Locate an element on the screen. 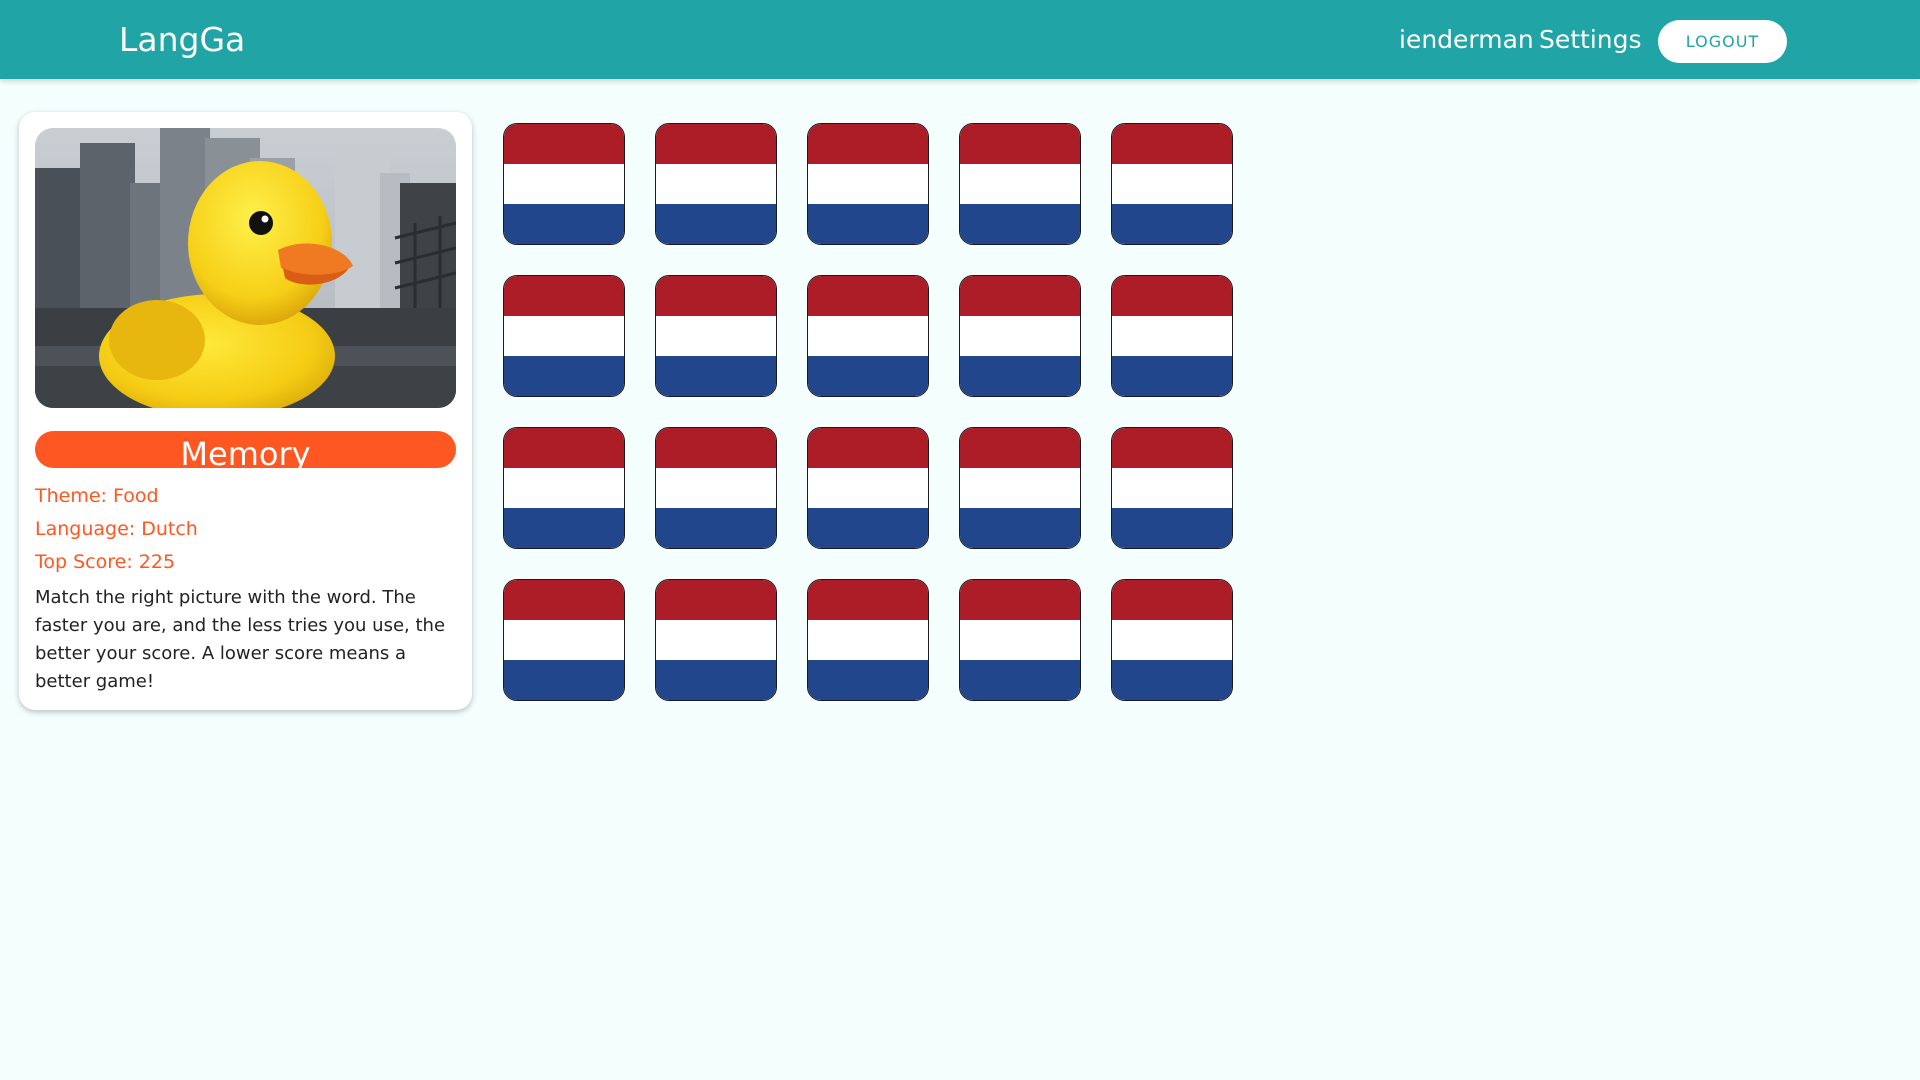  language-line: Language: Dutch is located at coordinates (116, 529).